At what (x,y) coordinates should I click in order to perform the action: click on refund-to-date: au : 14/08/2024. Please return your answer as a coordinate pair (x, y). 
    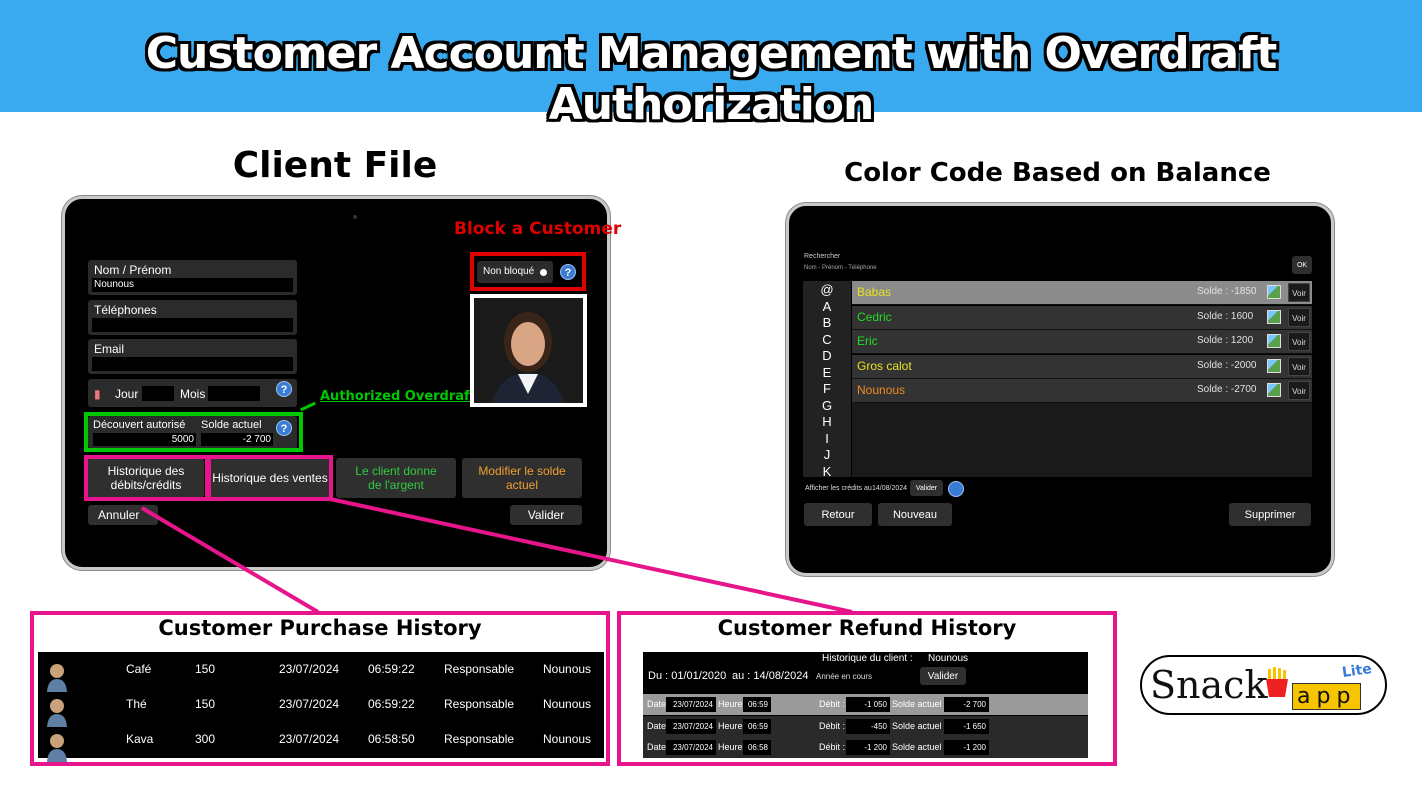
    Looking at the image, I should click on (770, 676).